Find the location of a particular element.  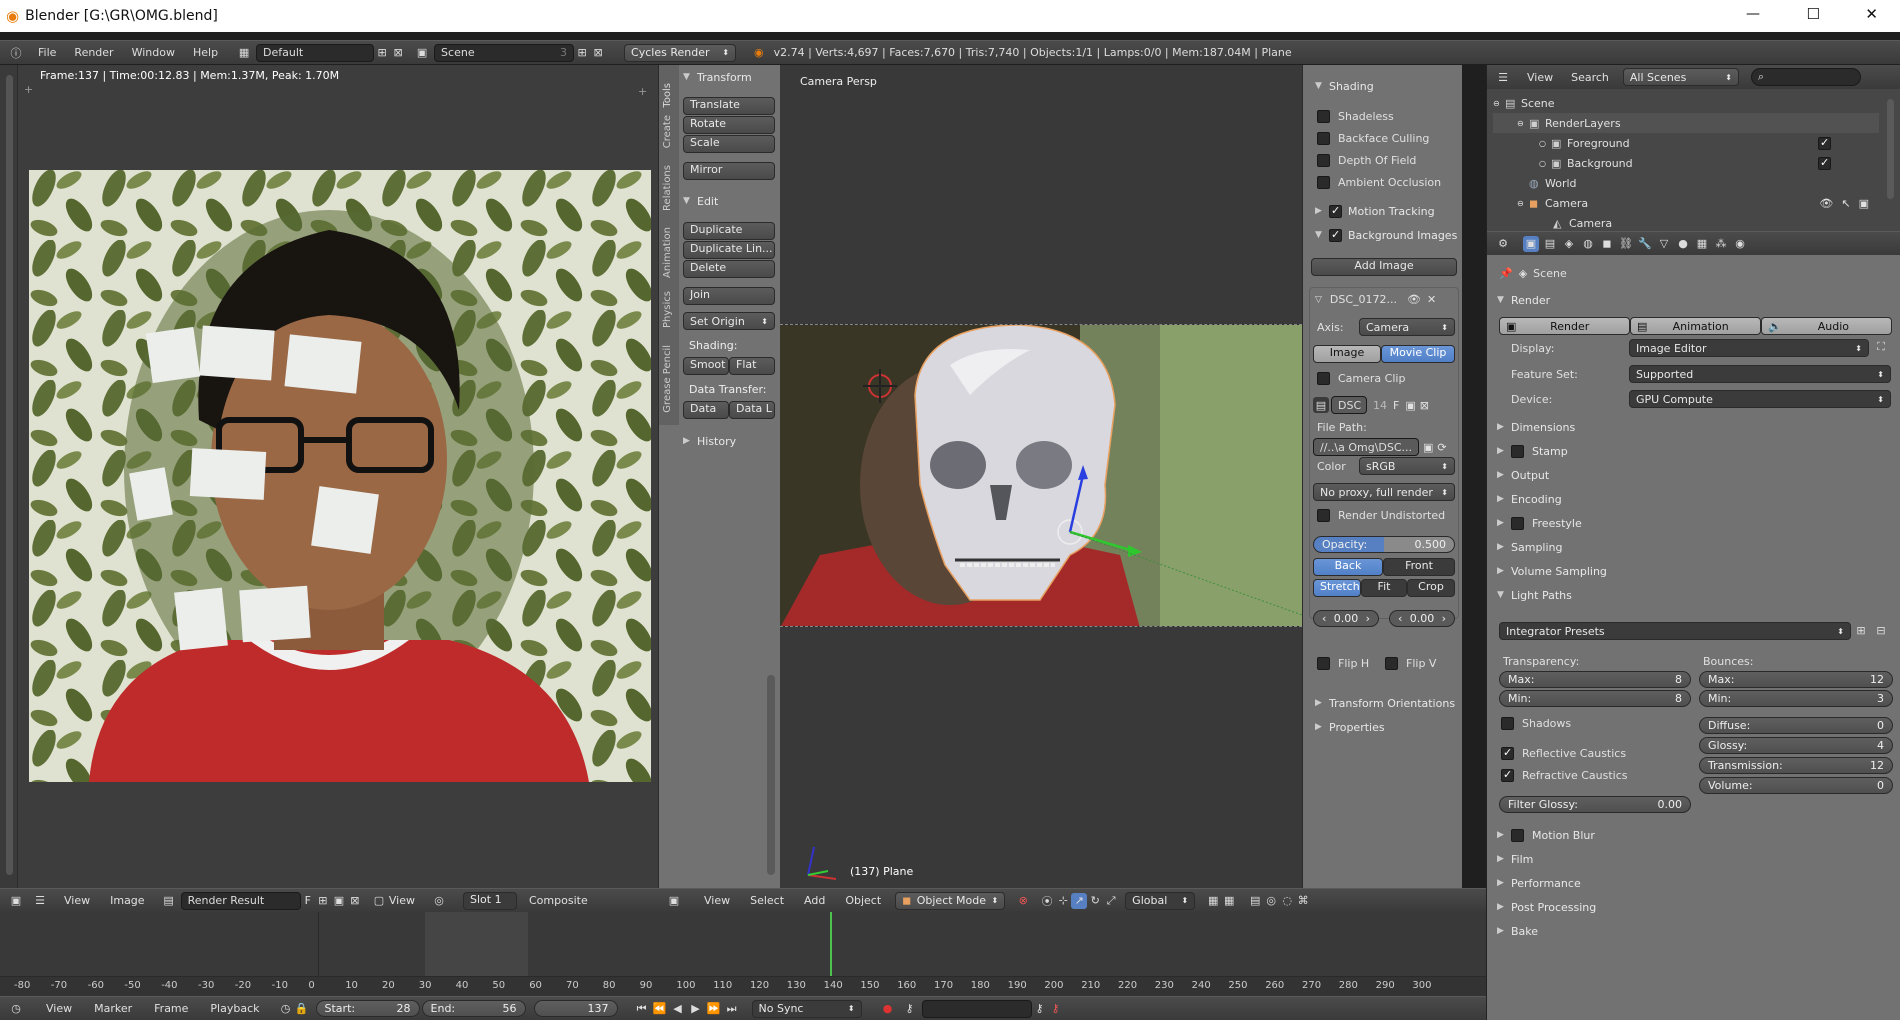

tab-relations: Relations is located at coordinates (667, 188).